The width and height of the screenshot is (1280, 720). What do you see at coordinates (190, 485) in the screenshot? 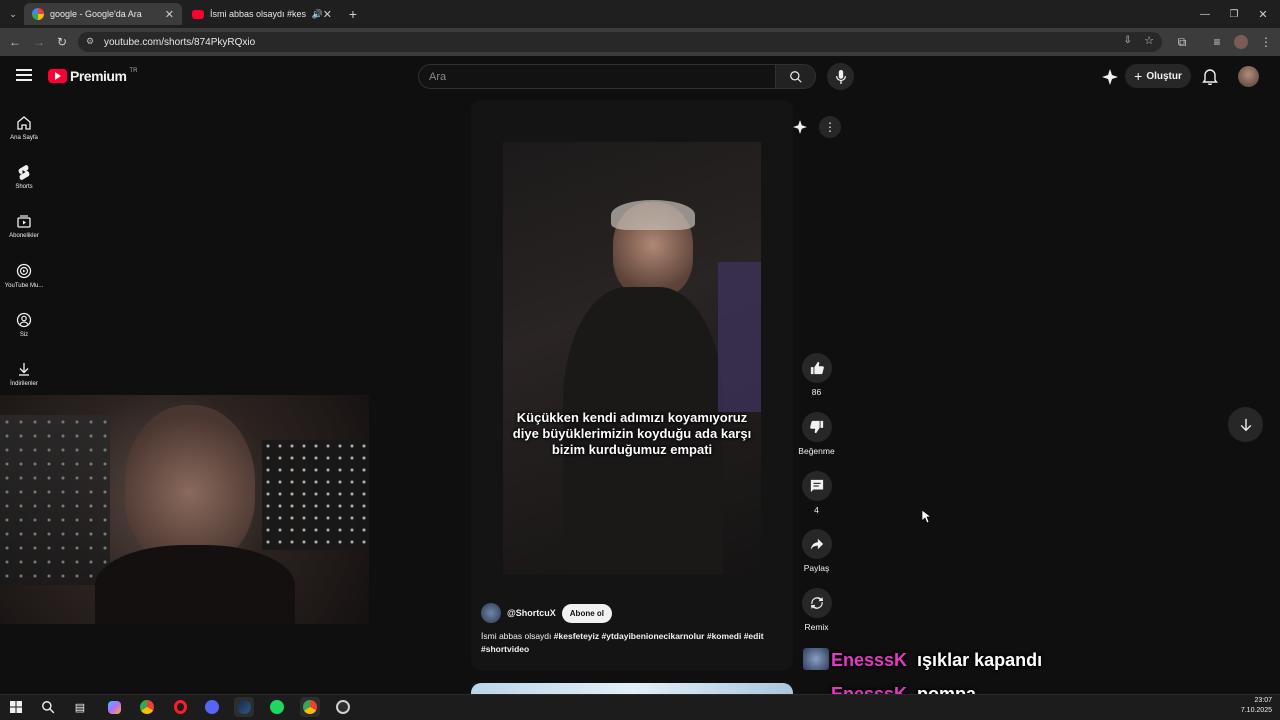
I see `streamer-face` at bounding box center [190, 485].